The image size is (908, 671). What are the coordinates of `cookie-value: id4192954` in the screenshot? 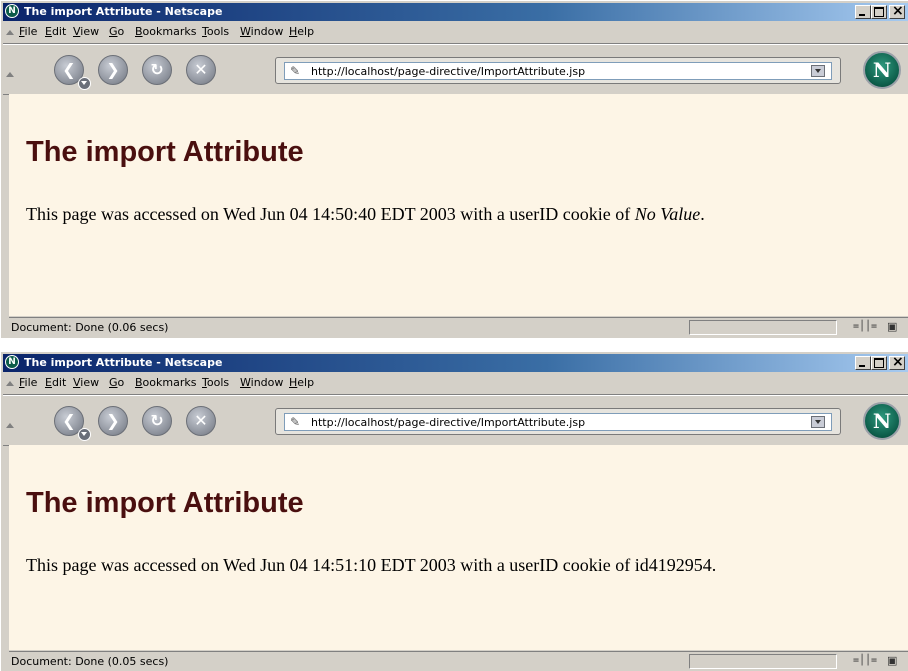 It's located at (673, 565).